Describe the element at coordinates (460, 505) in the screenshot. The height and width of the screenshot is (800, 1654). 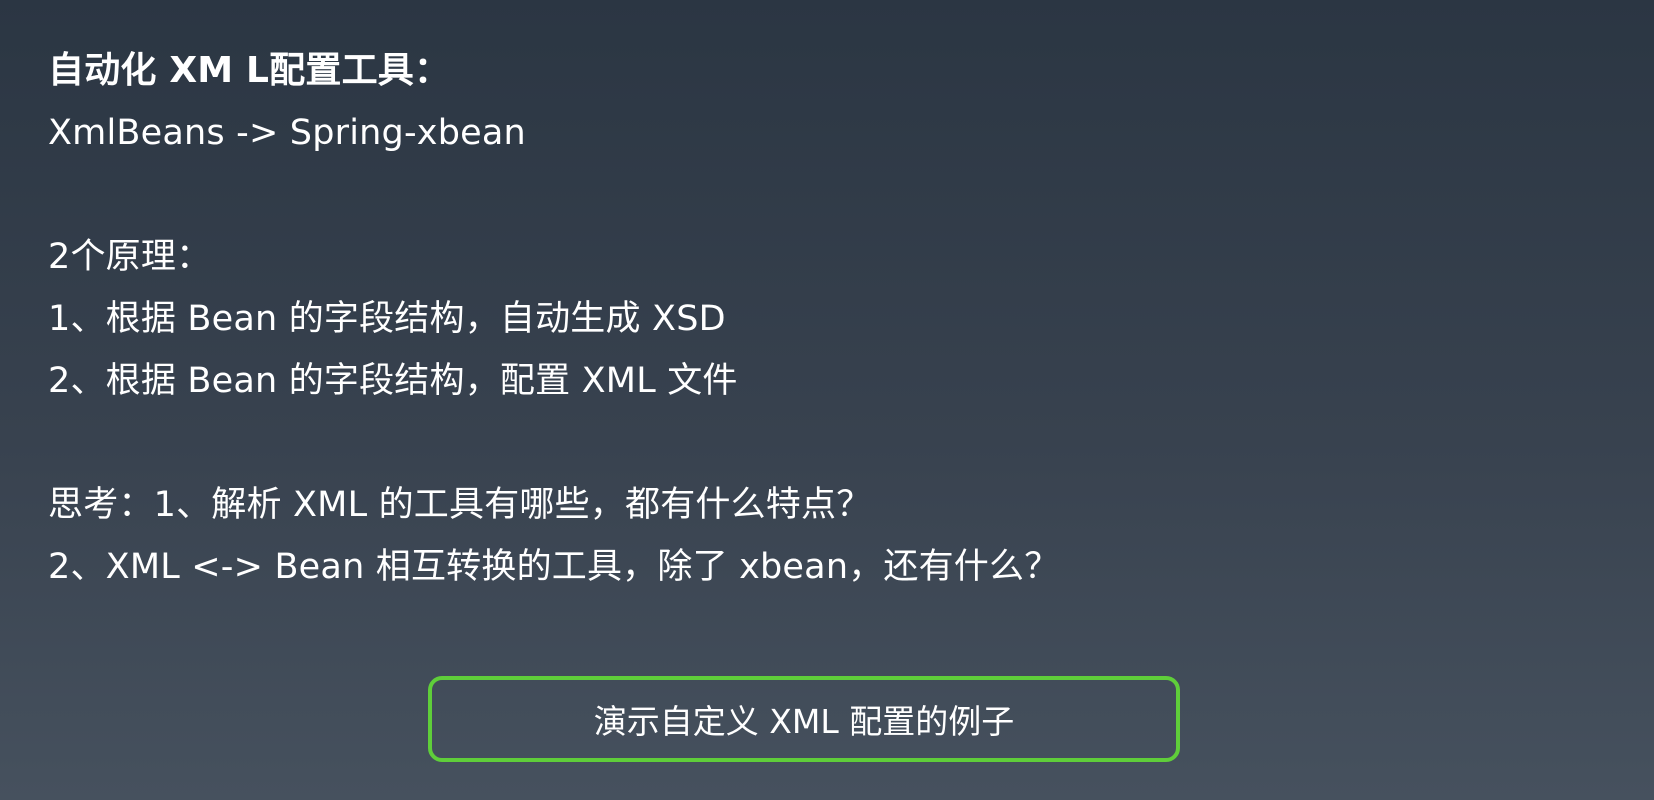
I see `text-line-question-1: 思考：1、解析 XML 的工具有哪些，都有什么特点？` at that location.